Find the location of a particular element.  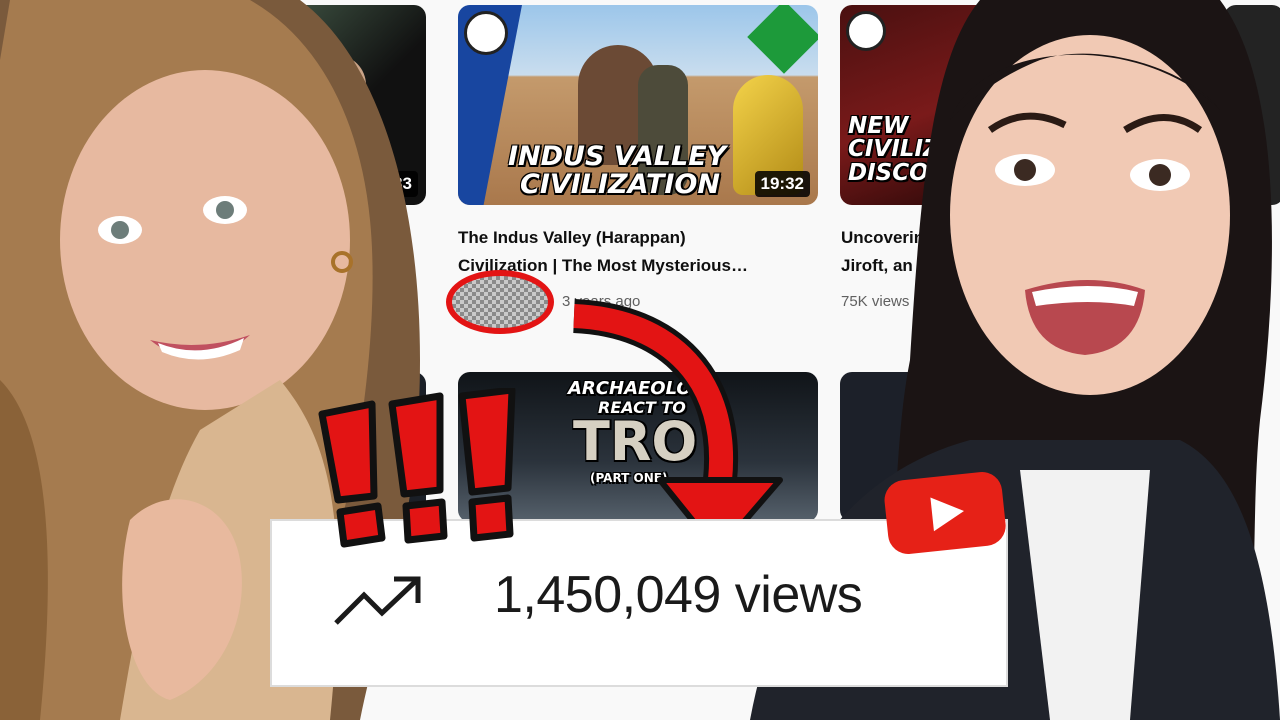

thumbnail-caption-line: INDUS VALLEY is located at coordinates (617, 156).